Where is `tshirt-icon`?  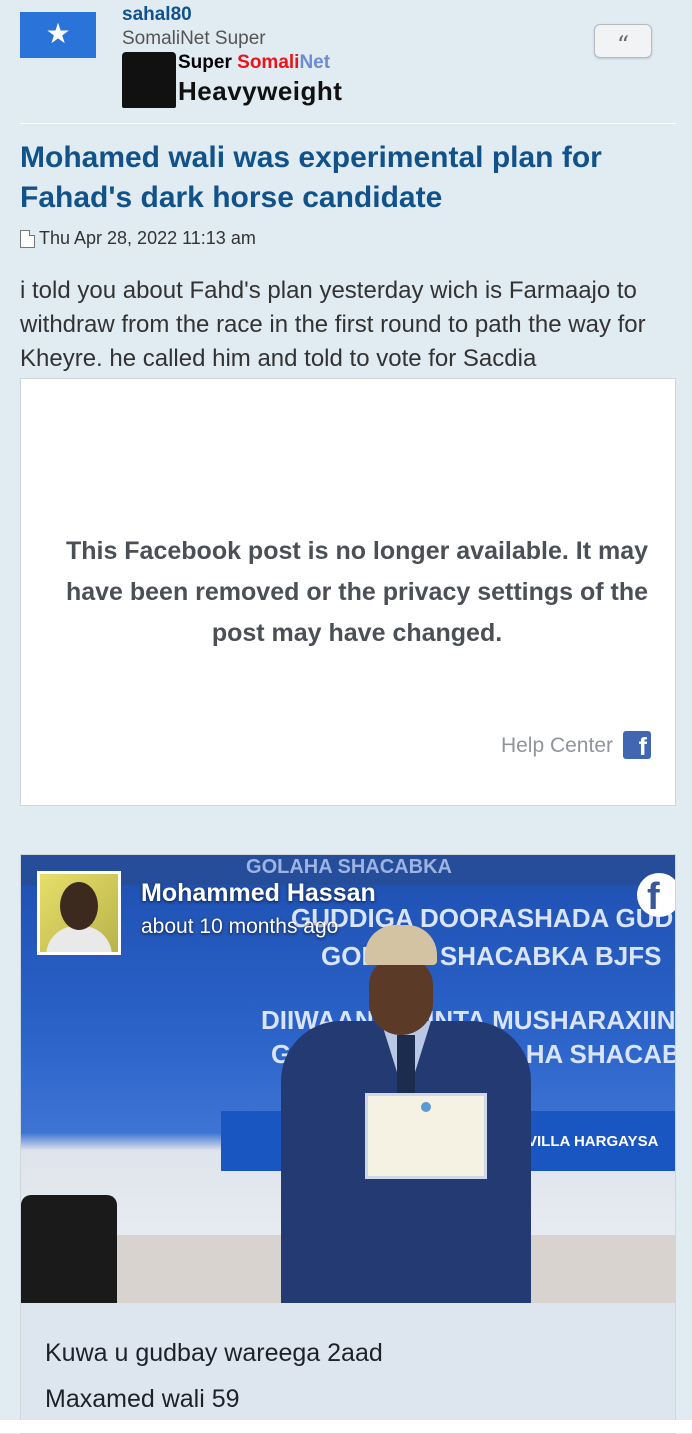 tshirt-icon is located at coordinates (149, 80).